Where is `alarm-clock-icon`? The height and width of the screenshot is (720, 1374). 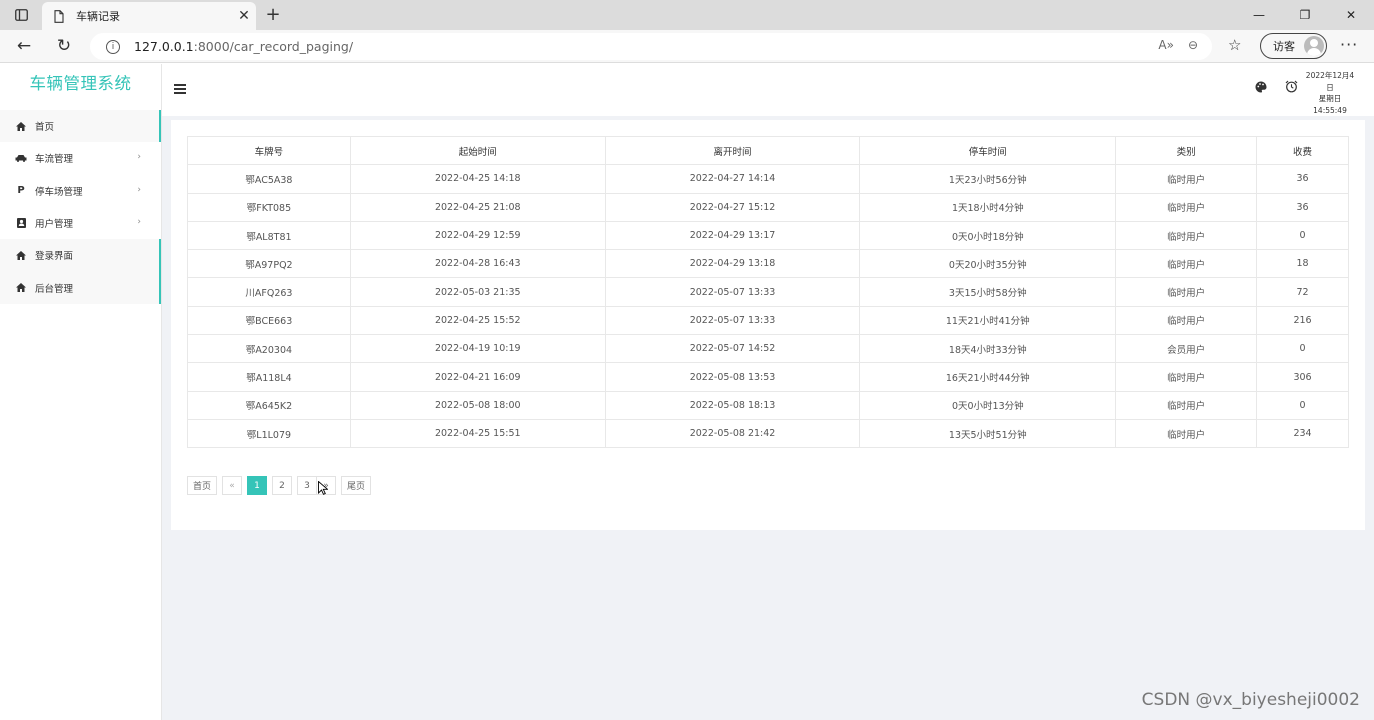
alarm-clock-icon is located at coordinates (1291, 88).